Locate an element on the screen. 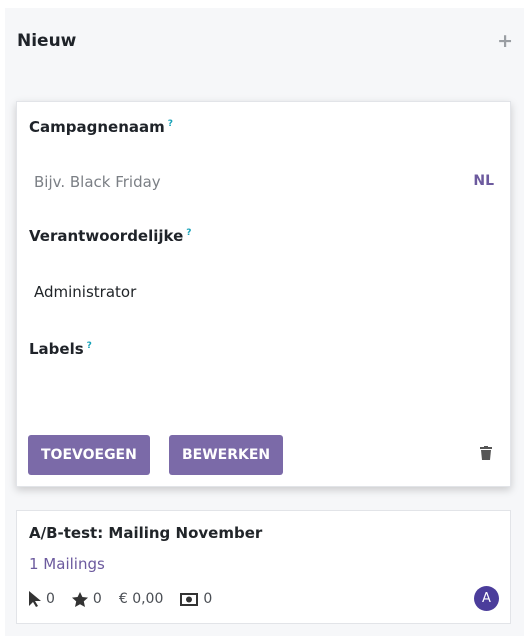 The height and width of the screenshot is (636, 524). clicks-count: 0 is located at coordinates (50, 599).